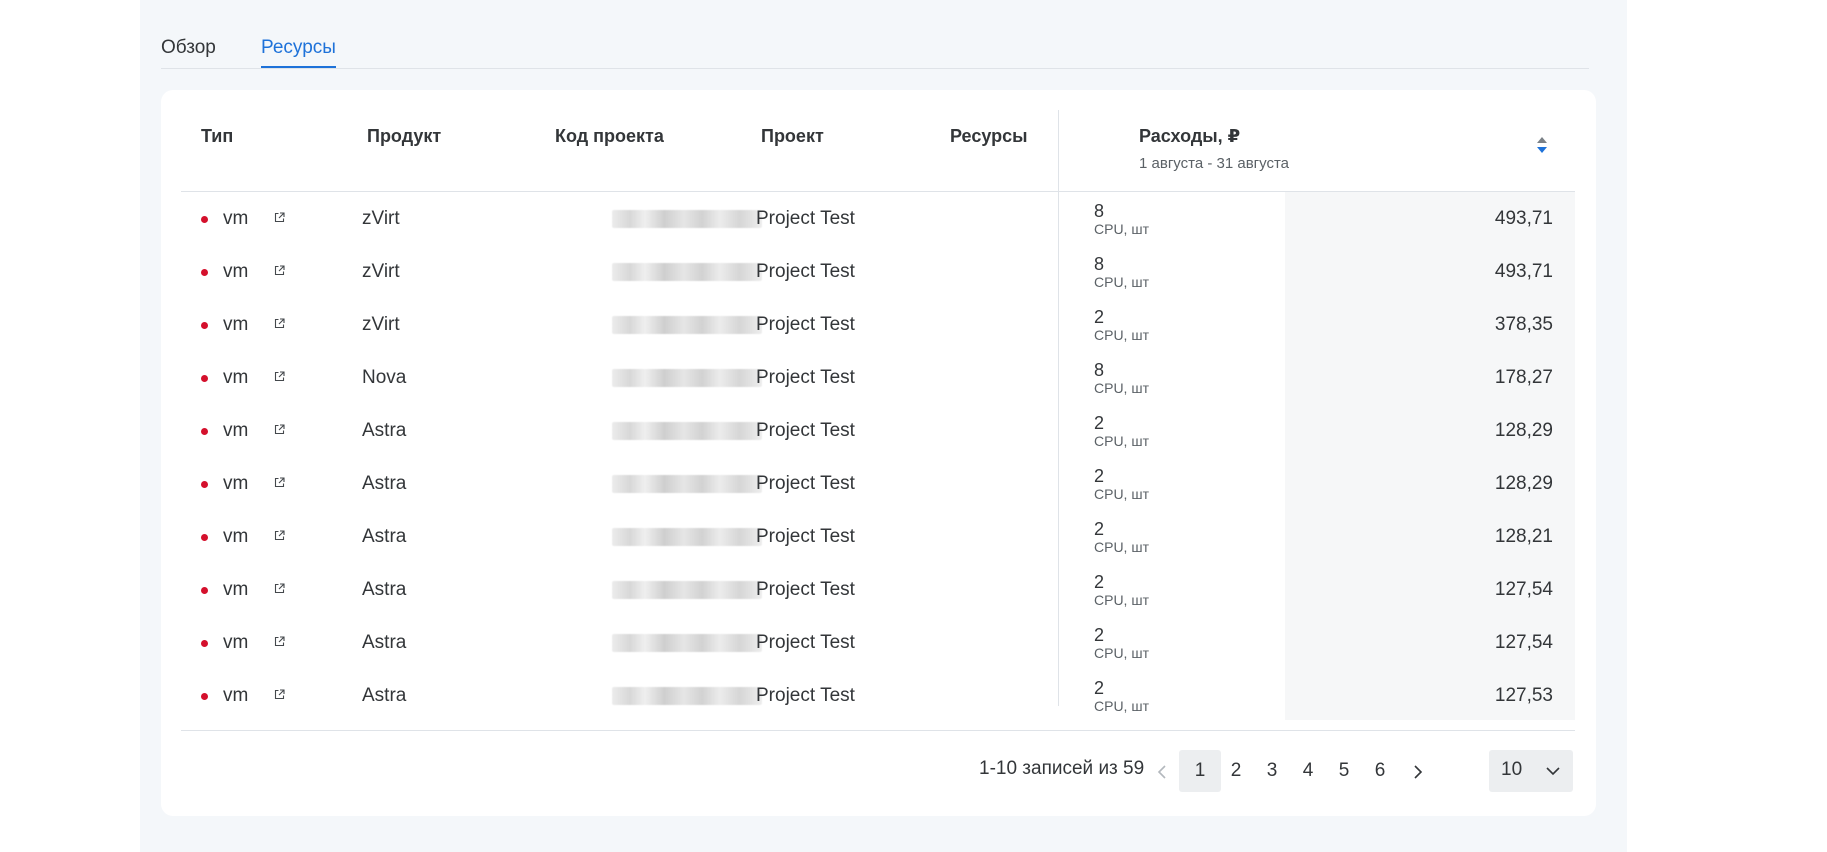 The image size is (1827, 852). I want to click on row-spend: 128,21, so click(1523, 536).